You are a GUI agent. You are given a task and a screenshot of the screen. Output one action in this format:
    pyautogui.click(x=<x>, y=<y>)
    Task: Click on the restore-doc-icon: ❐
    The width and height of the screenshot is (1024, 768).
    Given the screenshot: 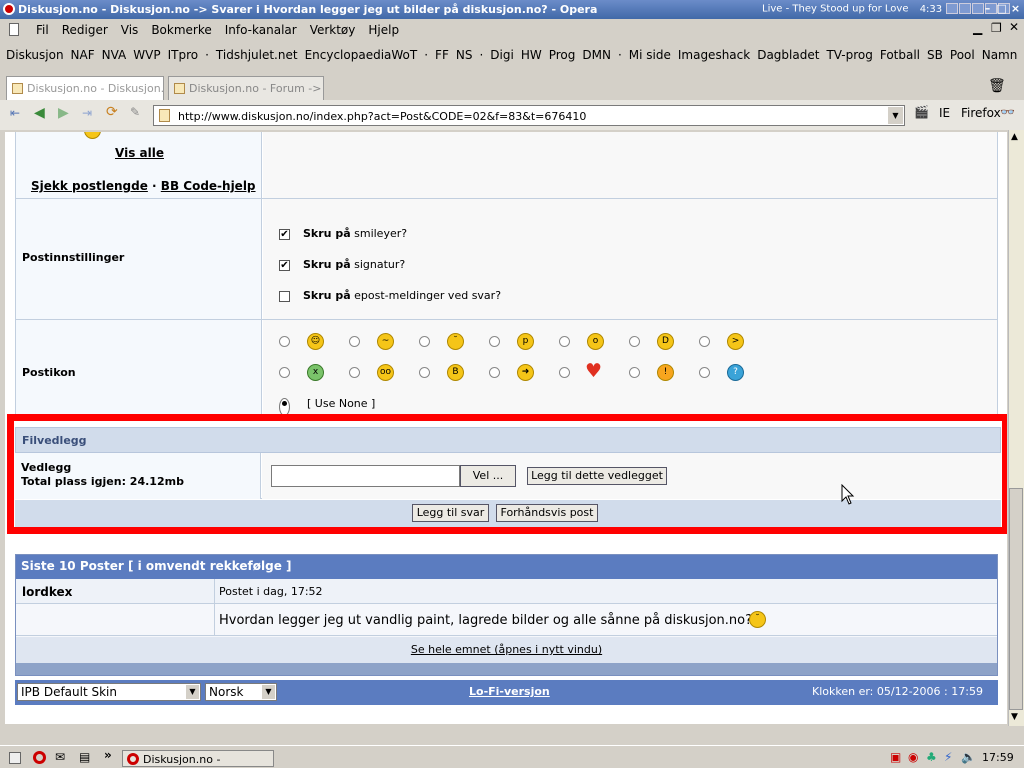 What is the action you would take?
    pyautogui.click(x=996, y=28)
    